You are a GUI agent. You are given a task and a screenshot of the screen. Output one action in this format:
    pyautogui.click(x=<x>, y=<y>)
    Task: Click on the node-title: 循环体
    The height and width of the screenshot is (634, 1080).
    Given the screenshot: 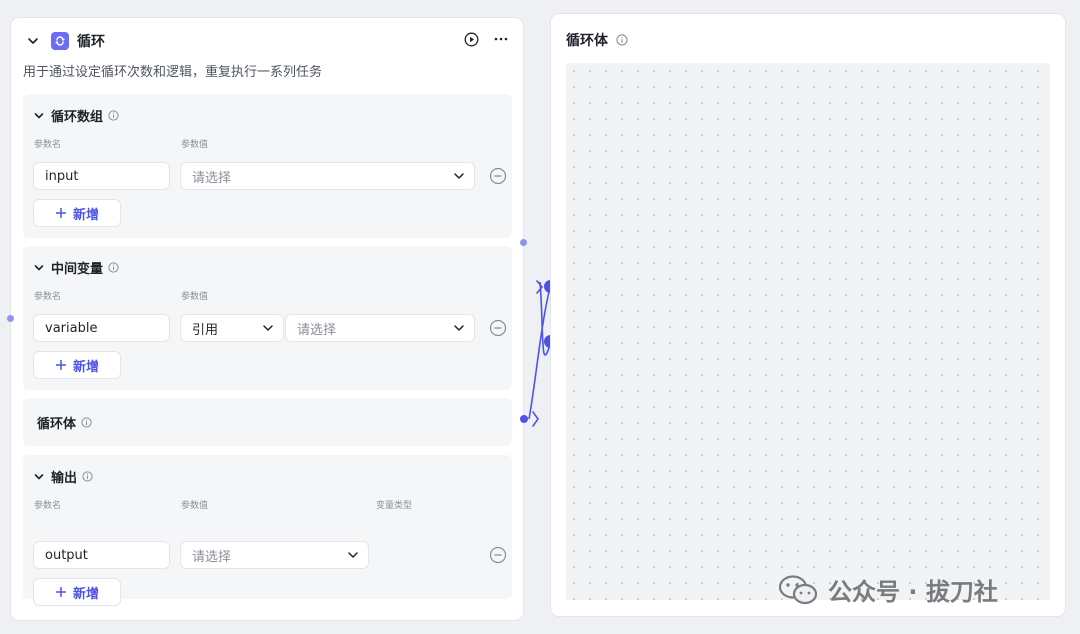 What is the action you would take?
    pyautogui.click(x=587, y=41)
    